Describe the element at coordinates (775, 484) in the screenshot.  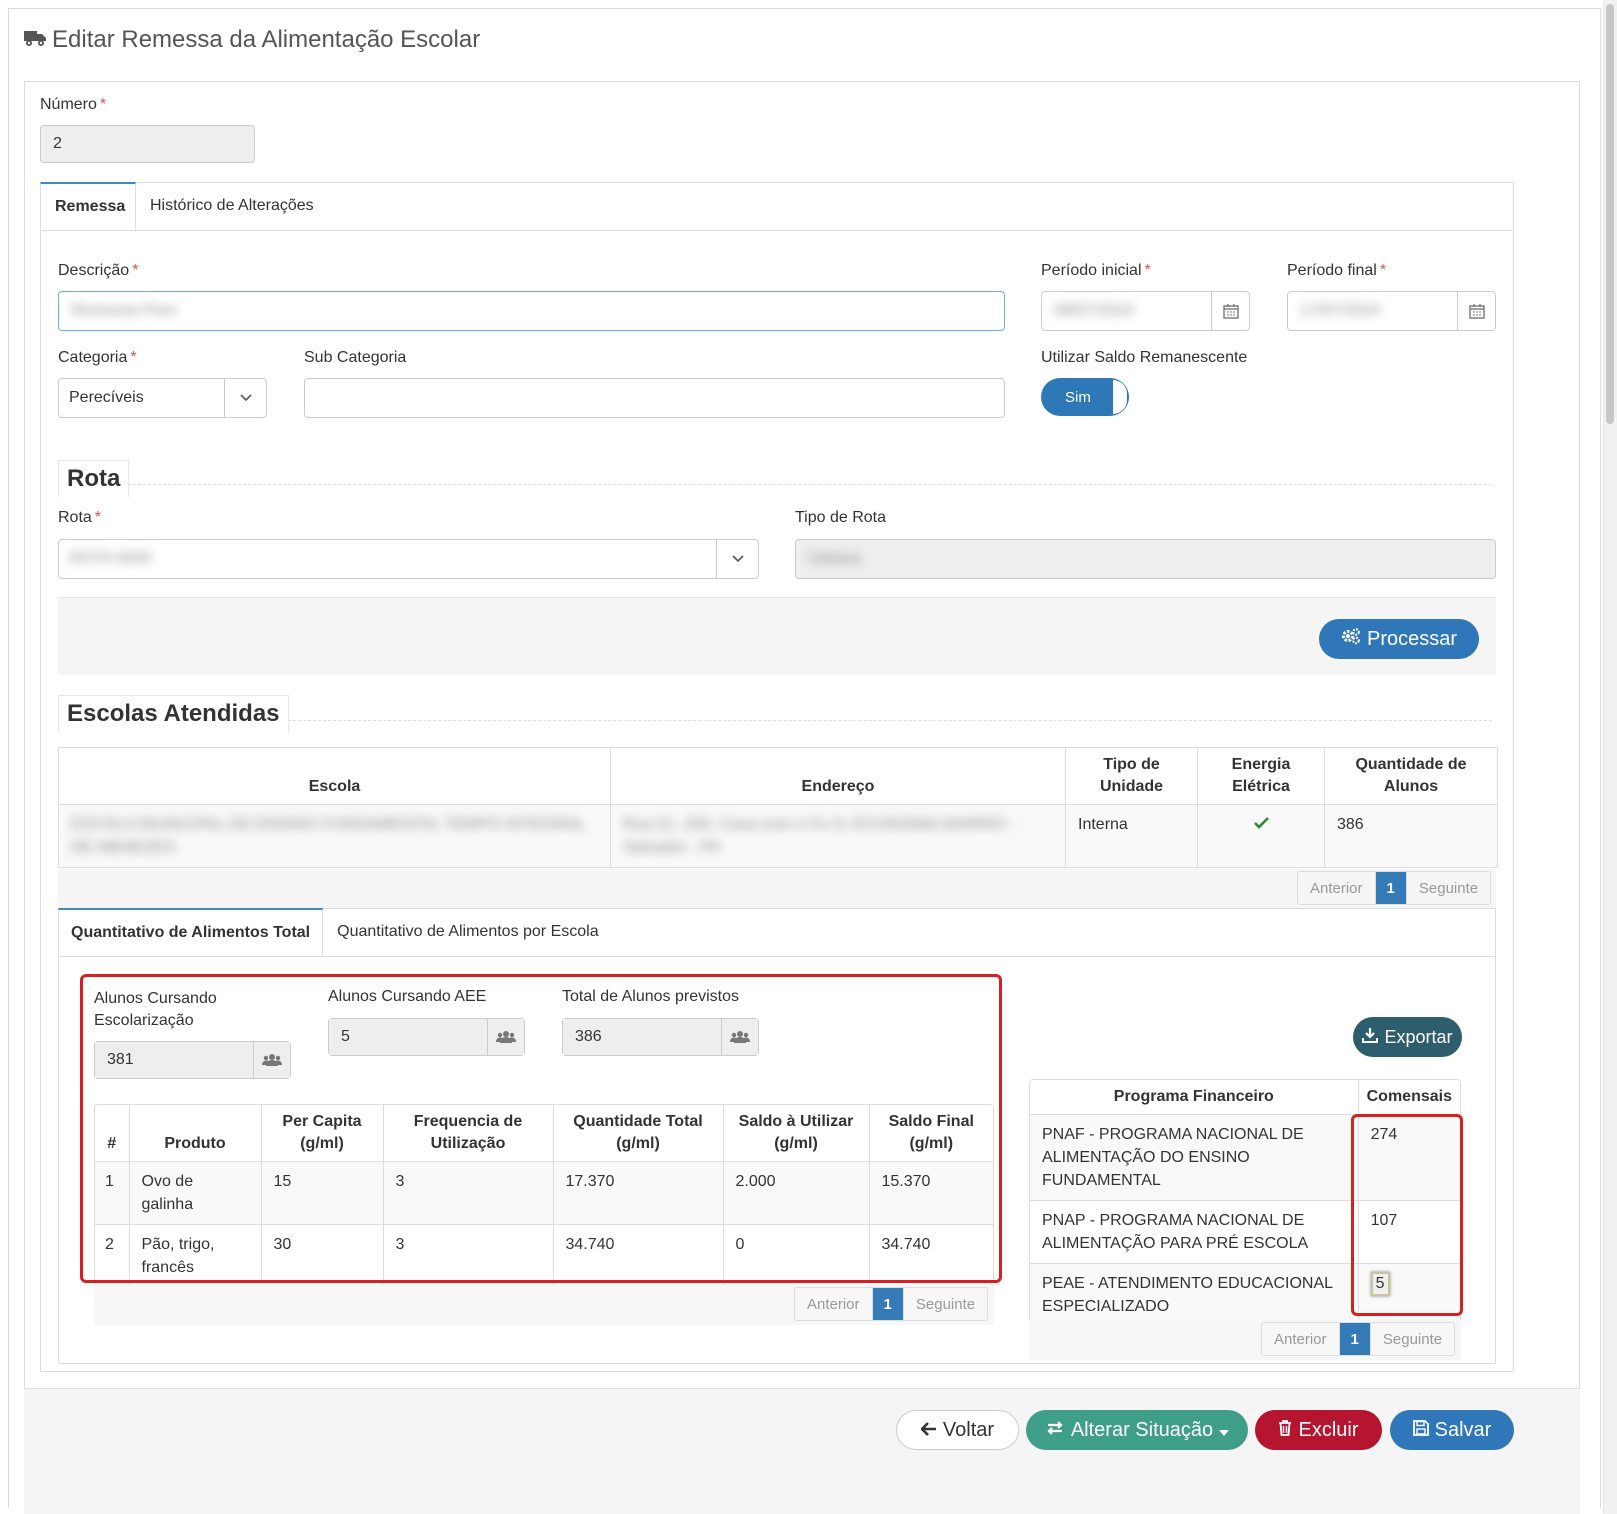
I see `rota-divider` at that location.